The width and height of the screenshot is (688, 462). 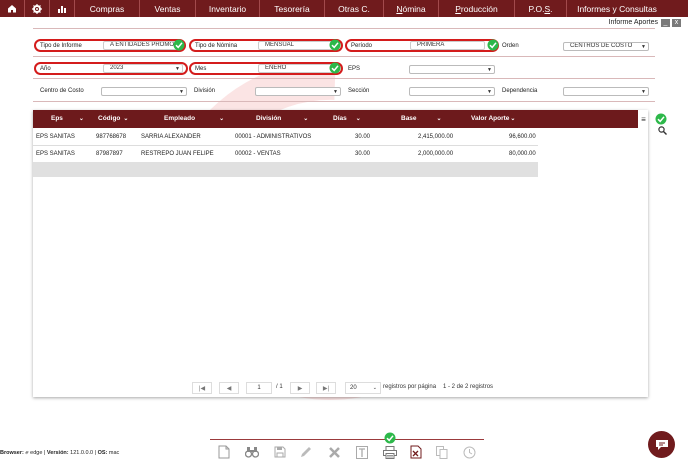 What do you see at coordinates (295, 45) in the screenshot?
I see `tipo-nomina-select: MENSUAL` at bounding box center [295, 45].